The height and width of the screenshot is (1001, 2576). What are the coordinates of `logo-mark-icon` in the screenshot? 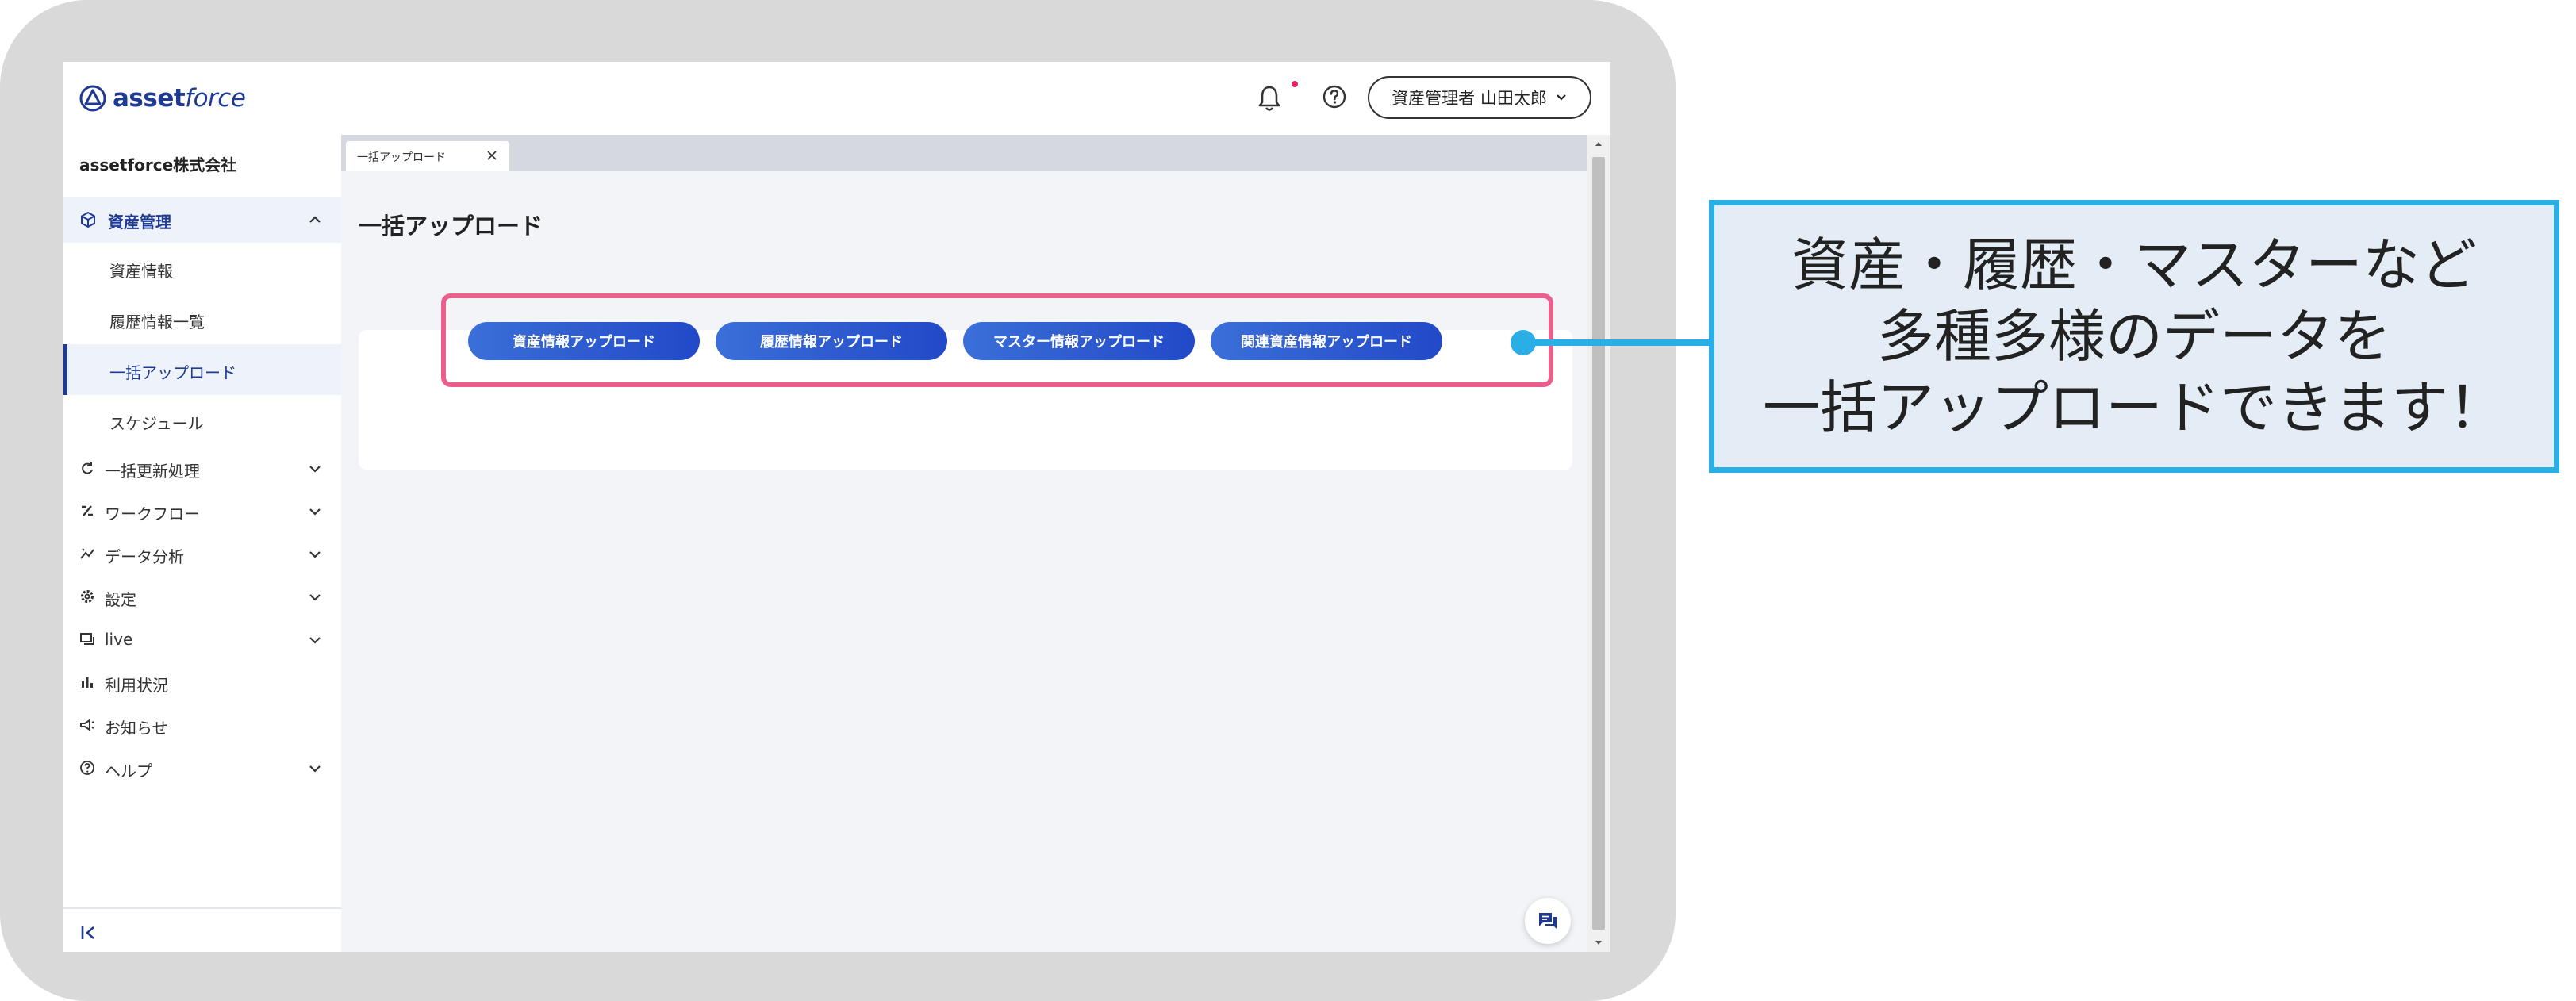 It's located at (92, 98).